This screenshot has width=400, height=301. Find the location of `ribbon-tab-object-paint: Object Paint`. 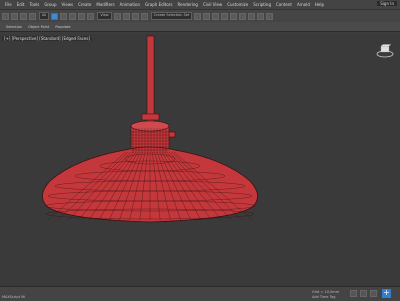

ribbon-tab-object-paint: Object Paint is located at coordinates (38, 27).